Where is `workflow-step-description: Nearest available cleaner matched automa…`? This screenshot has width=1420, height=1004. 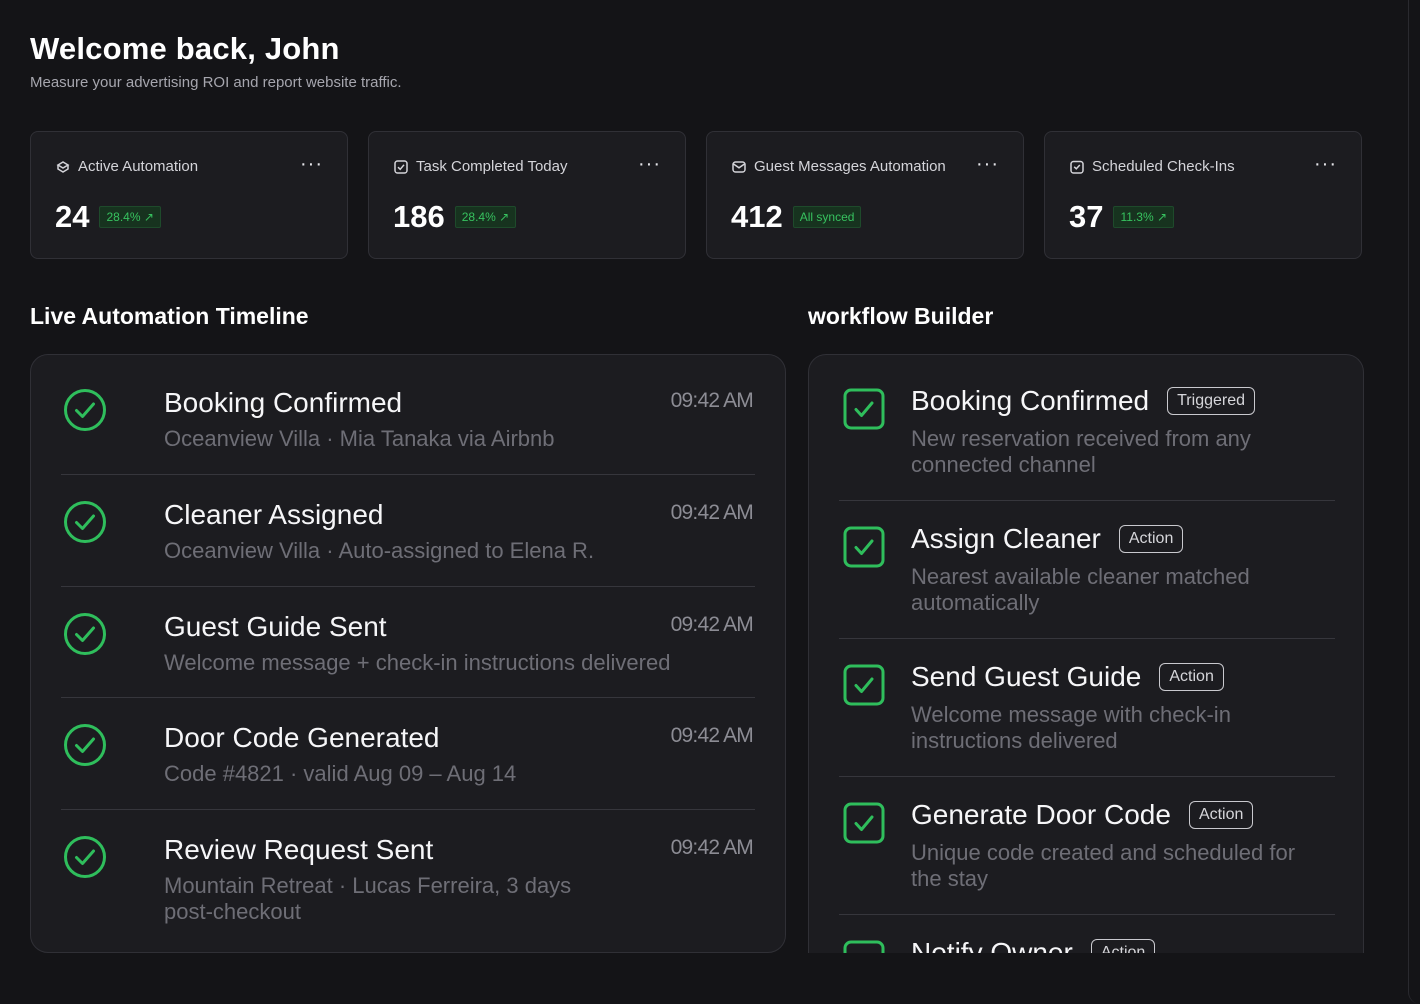 workflow-step-description: Nearest available cleaner matched automa… is located at coordinates (1080, 589).